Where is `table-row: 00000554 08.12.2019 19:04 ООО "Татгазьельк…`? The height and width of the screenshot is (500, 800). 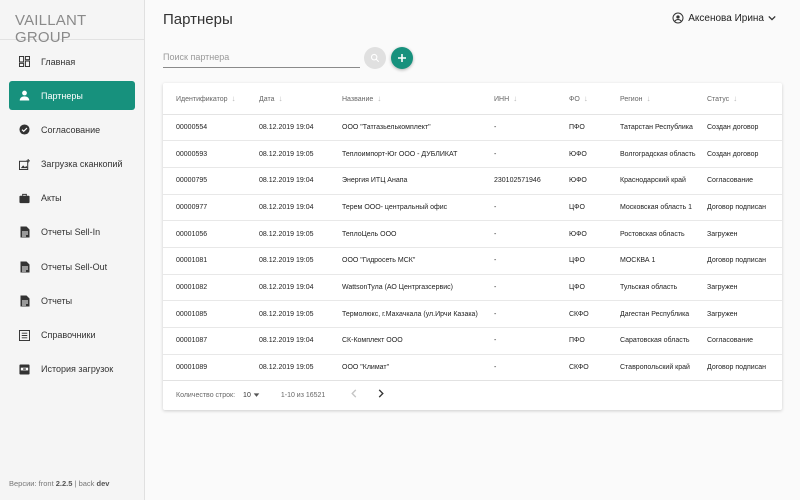 table-row: 00000554 08.12.2019 19:04 ООО "Татгазьельк… is located at coordinates (472, 128).